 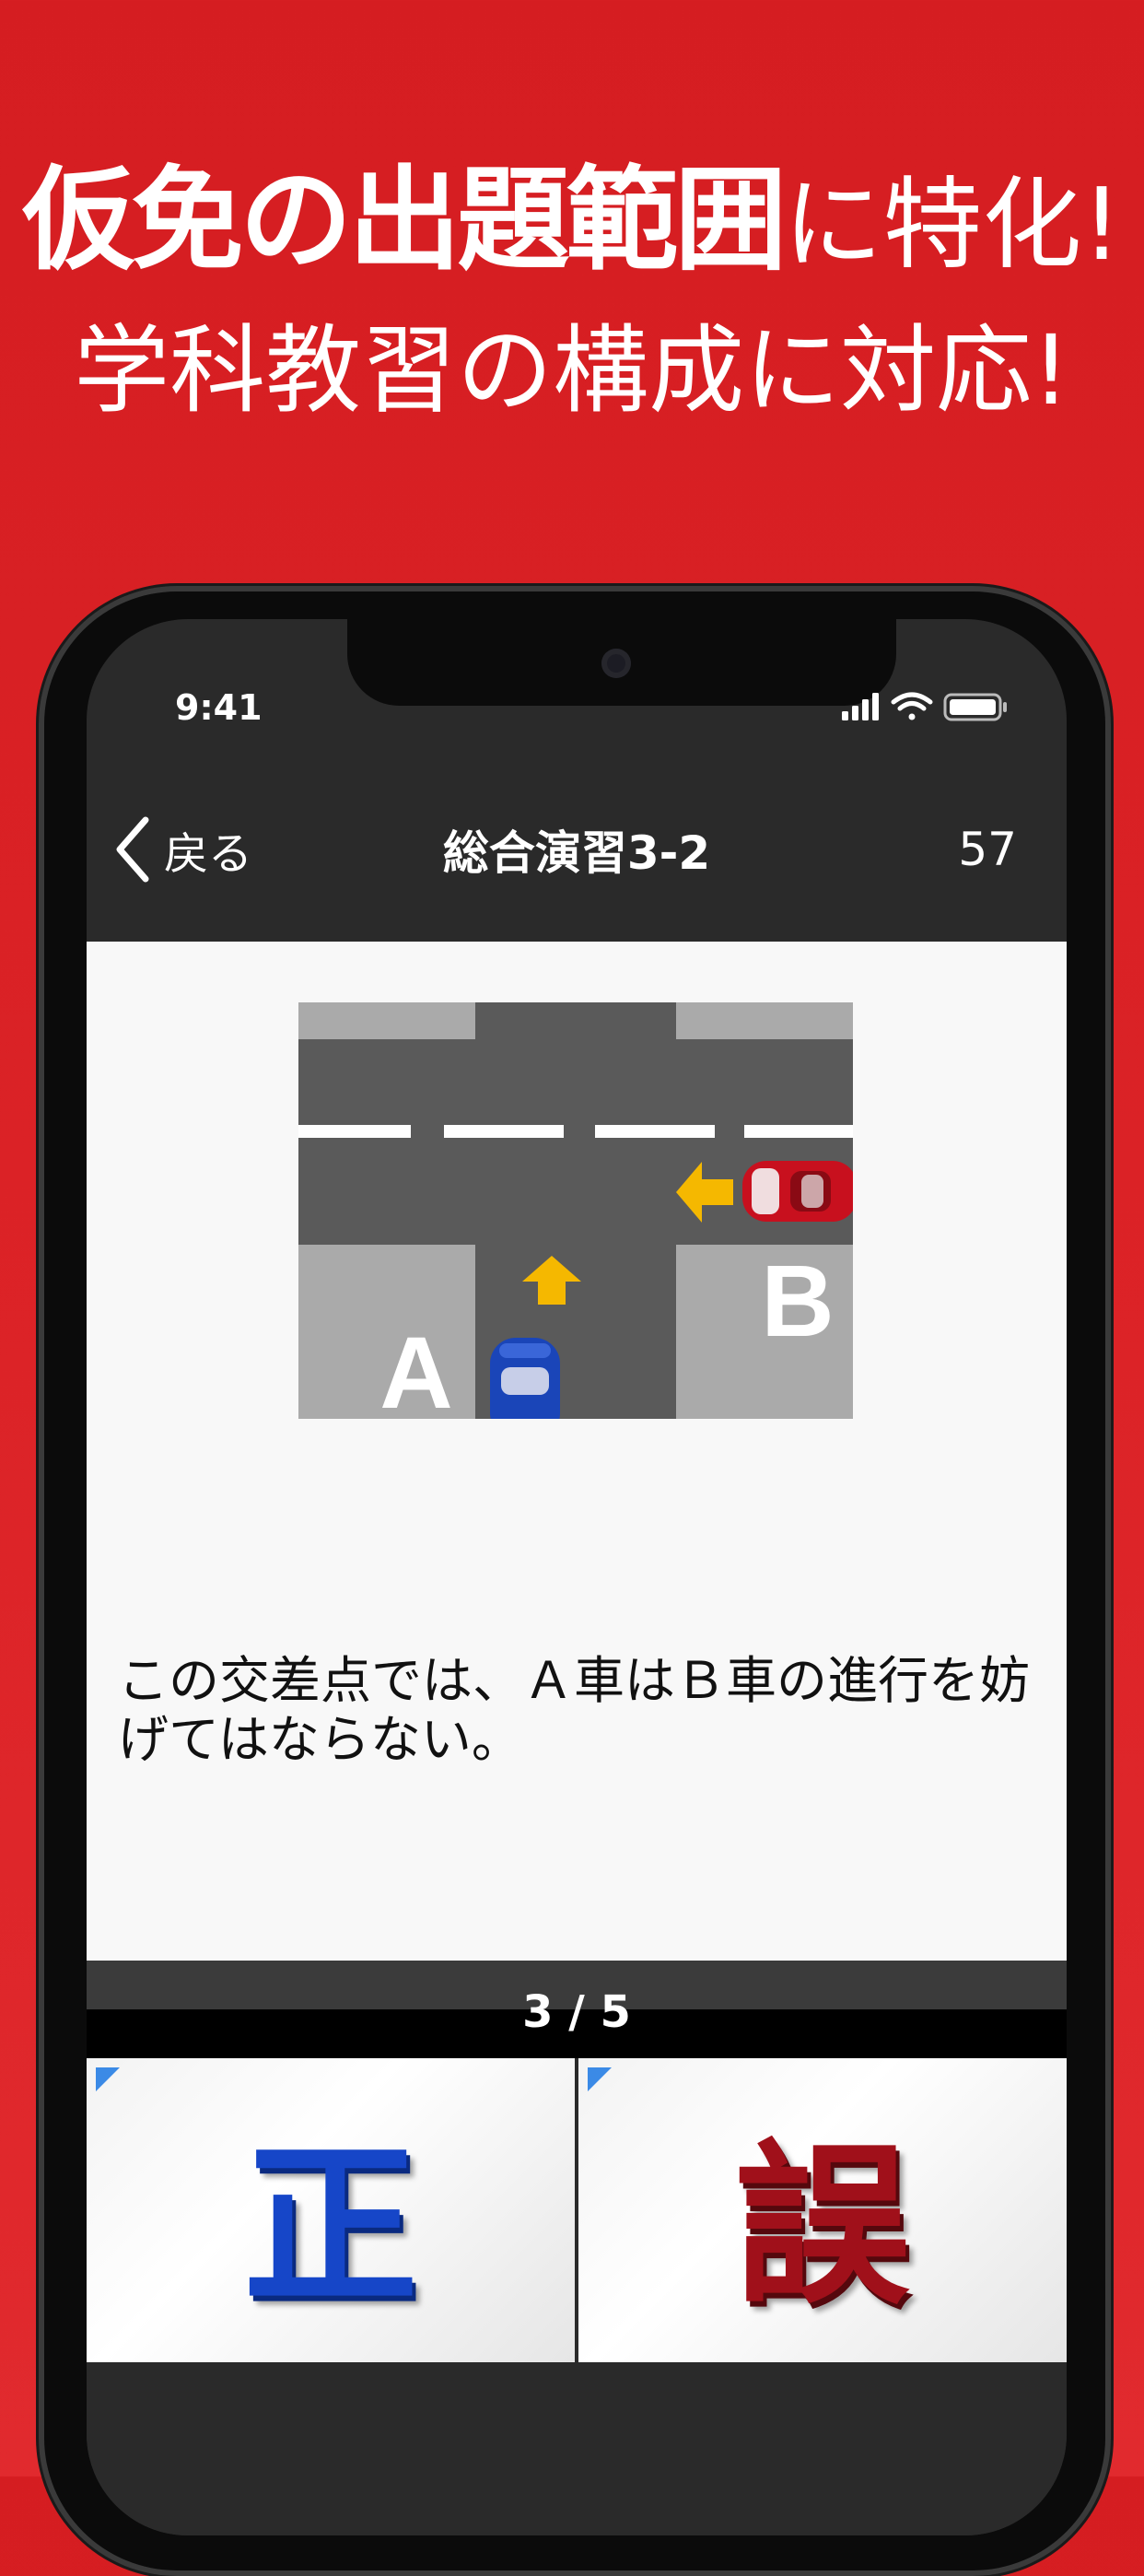 What do you see at coordinates (764, 1020) in the screenshot?
I see `corner-block-top-right` at bounding box center [764, 1020].